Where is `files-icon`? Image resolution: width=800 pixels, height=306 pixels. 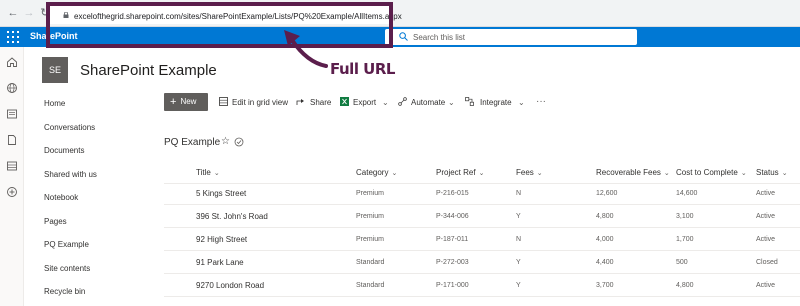
files-icon is located at coordinates (12, 140).